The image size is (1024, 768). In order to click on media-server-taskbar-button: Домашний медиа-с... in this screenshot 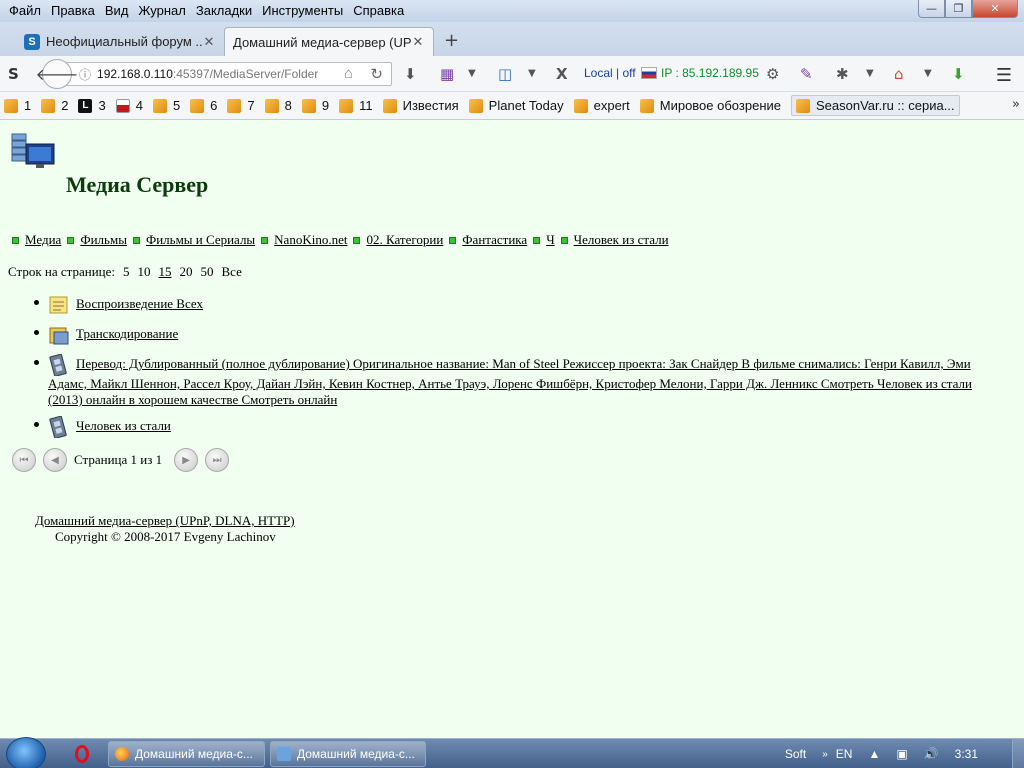, I will do `click(348, 754)`.